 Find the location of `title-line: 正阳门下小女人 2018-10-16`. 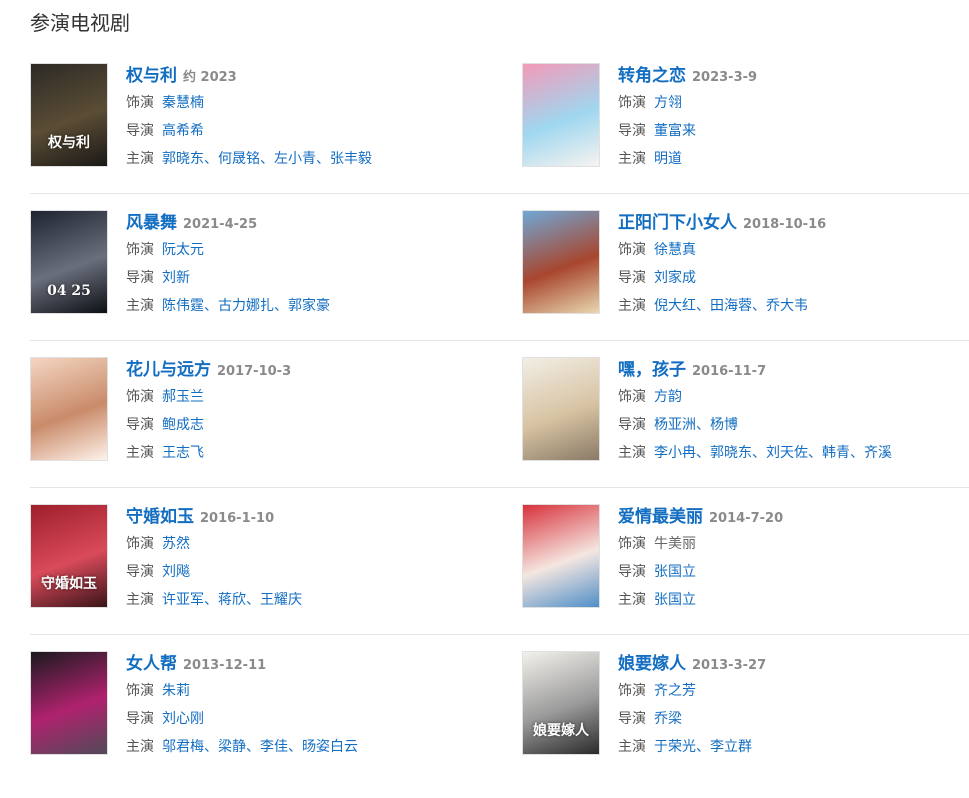

title-line: 正阳门下小女人 2018-10-16 is located at coordinates (793, 223).